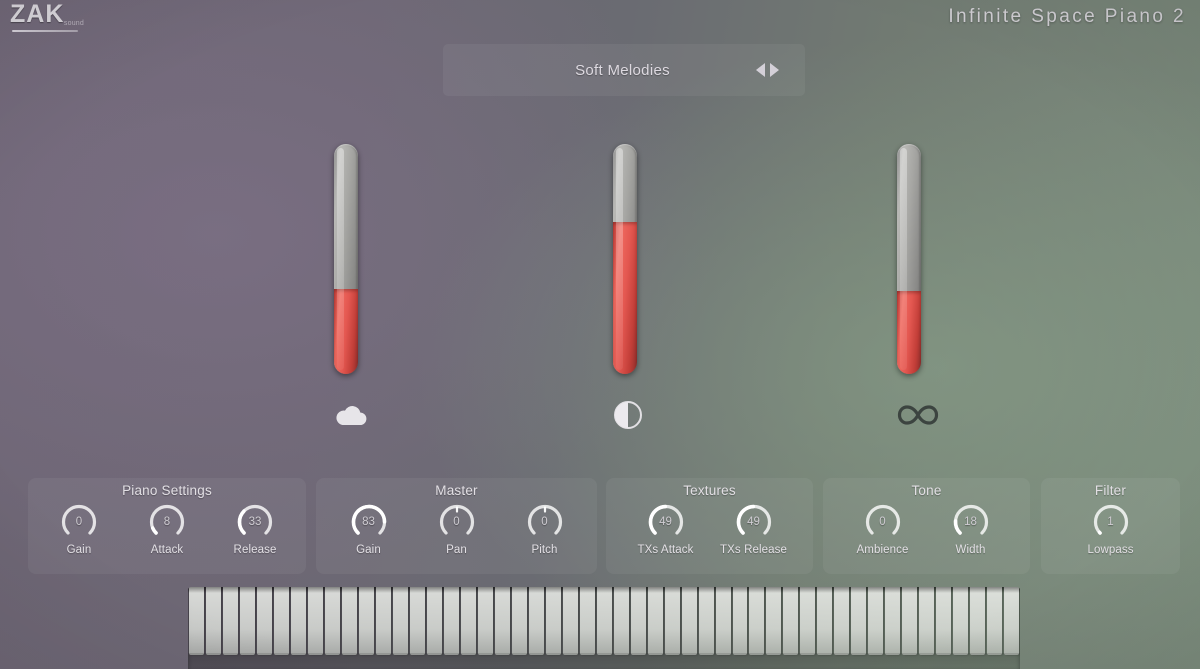  I want to click on knob-value-width: 18, so click(970, 522).